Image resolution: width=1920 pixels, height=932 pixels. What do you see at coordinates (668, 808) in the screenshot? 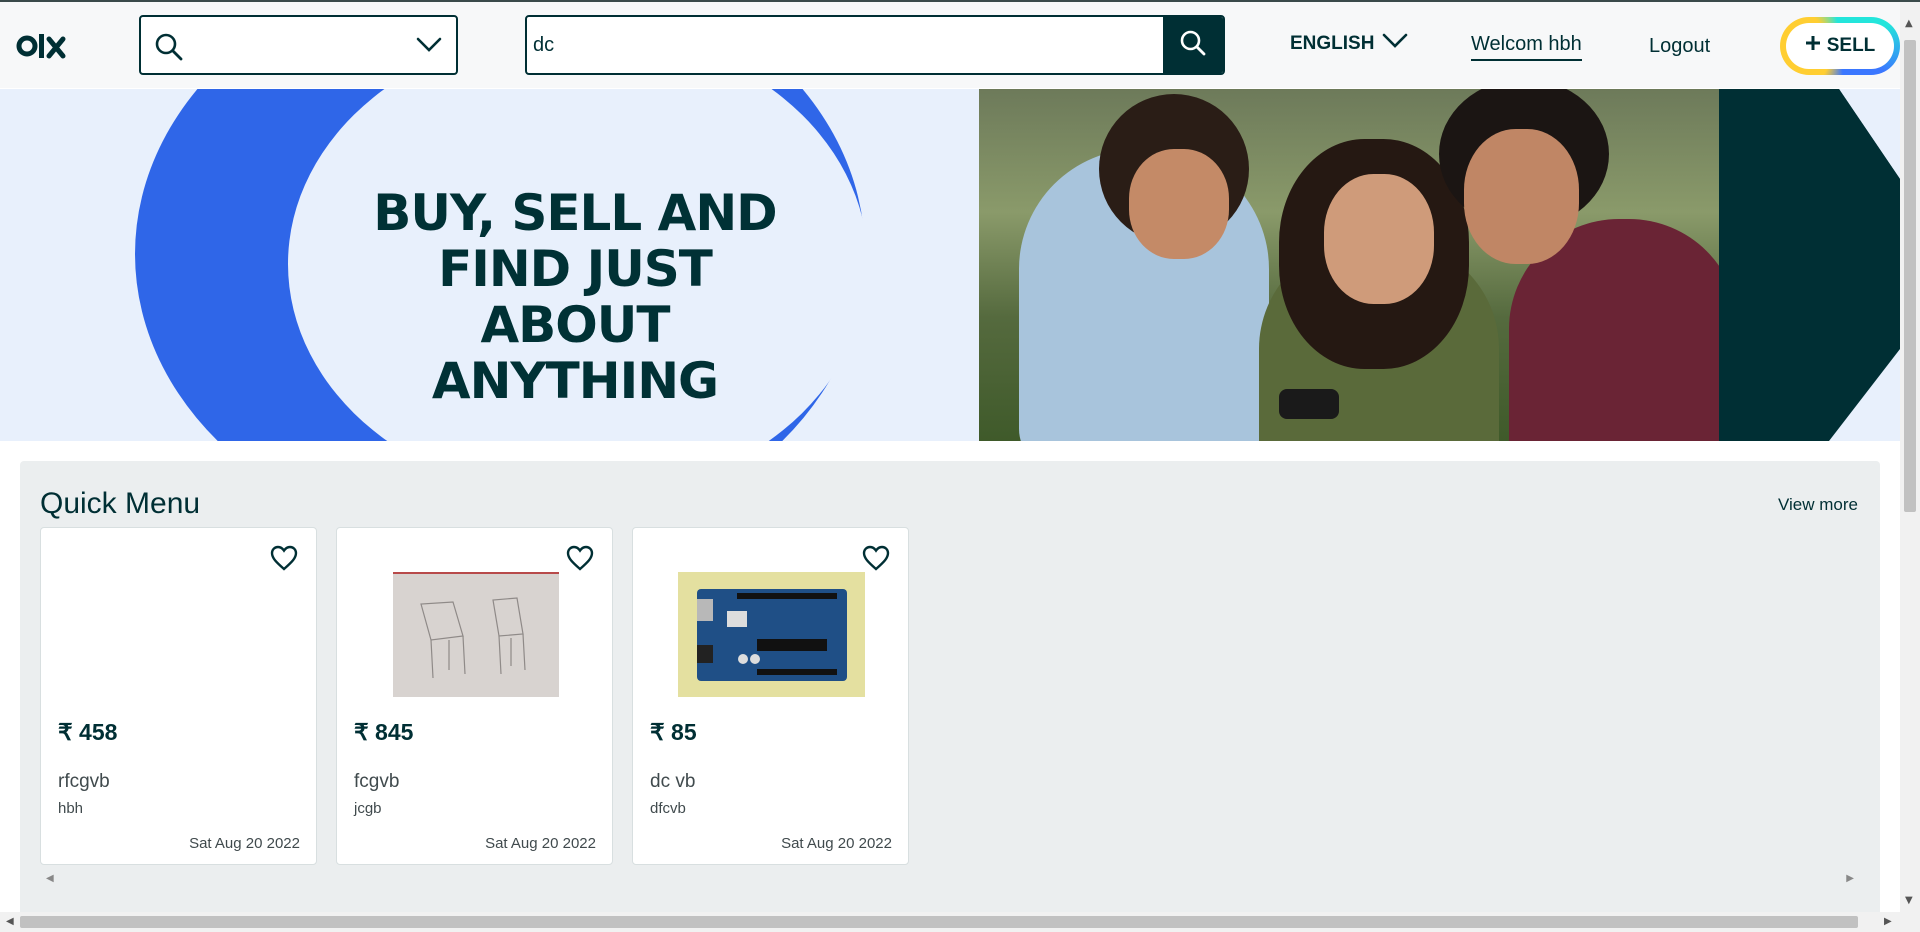
I see `product-subtitle: dfcvb` at bounding box center [668, 808].